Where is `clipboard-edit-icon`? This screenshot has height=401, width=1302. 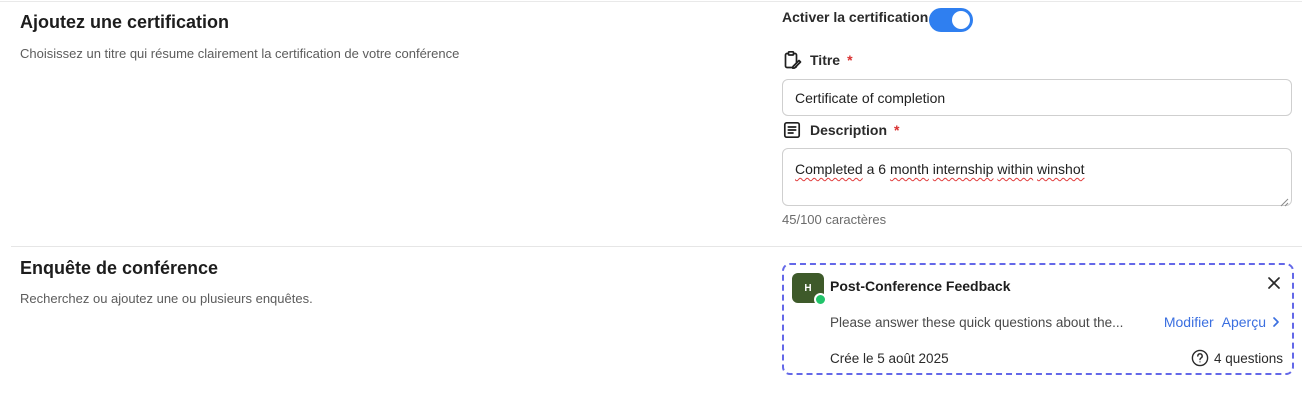 clipboard-edit-icon is located at coordinates (792, 60).